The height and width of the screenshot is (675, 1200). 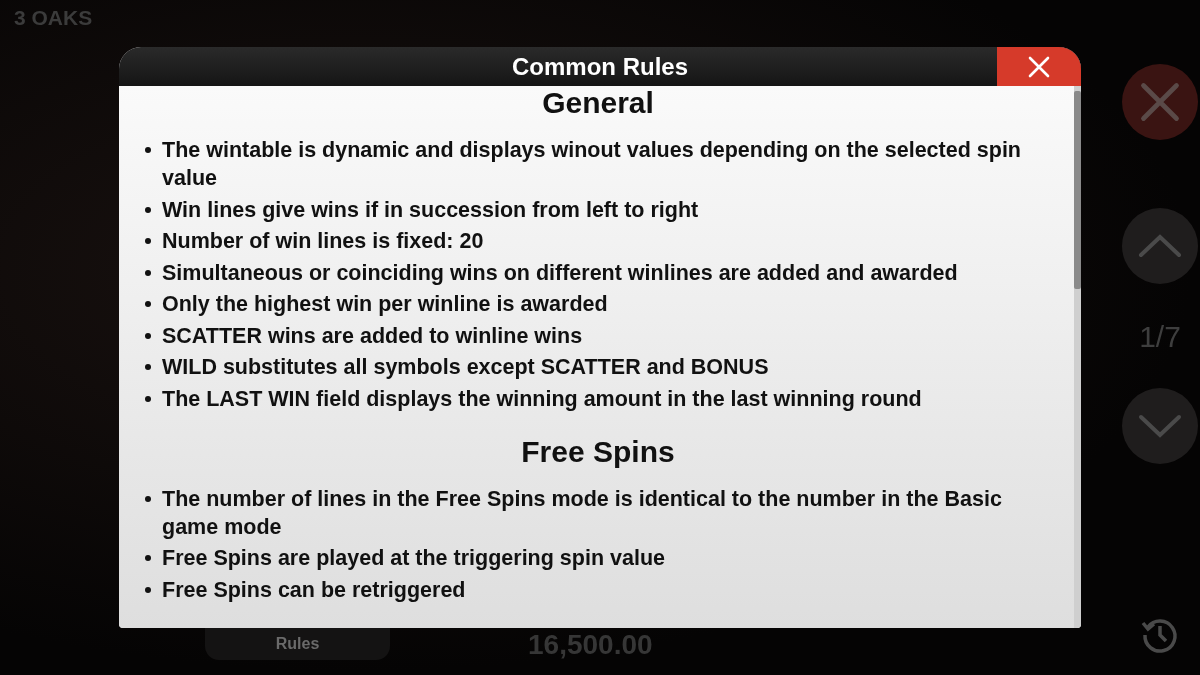 What do you see at coordinates (413, 558) in the screenshot?
I see `rule-text: Free Spins are played at the triggering spin value` at bounding box center [413, 558].